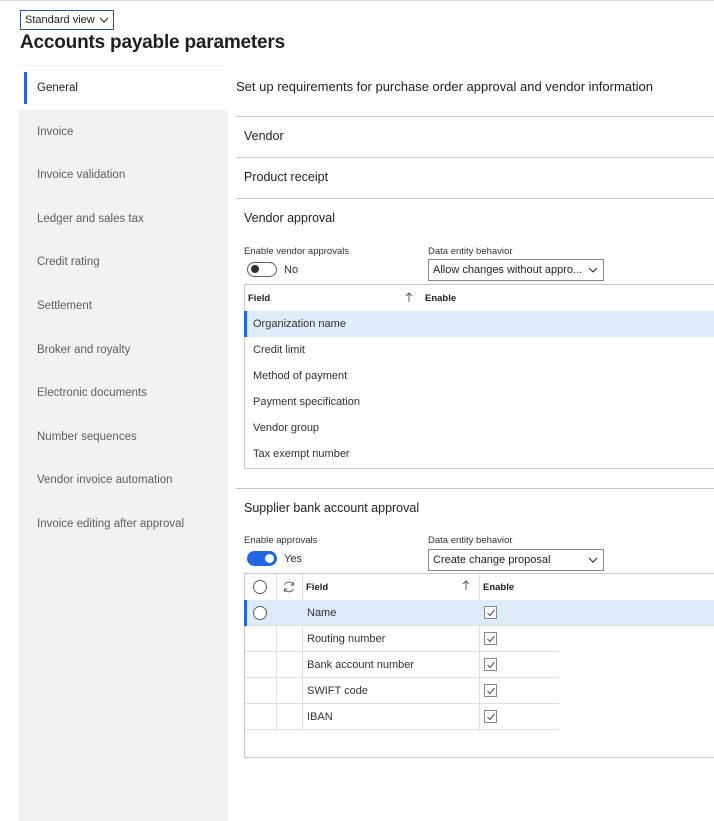 The width and height of the screenshot is (714, 821). Describe the element at coordinates (123, 132) in the screenshot. I see `sidebar-item-invoice: Invoice` at that location.